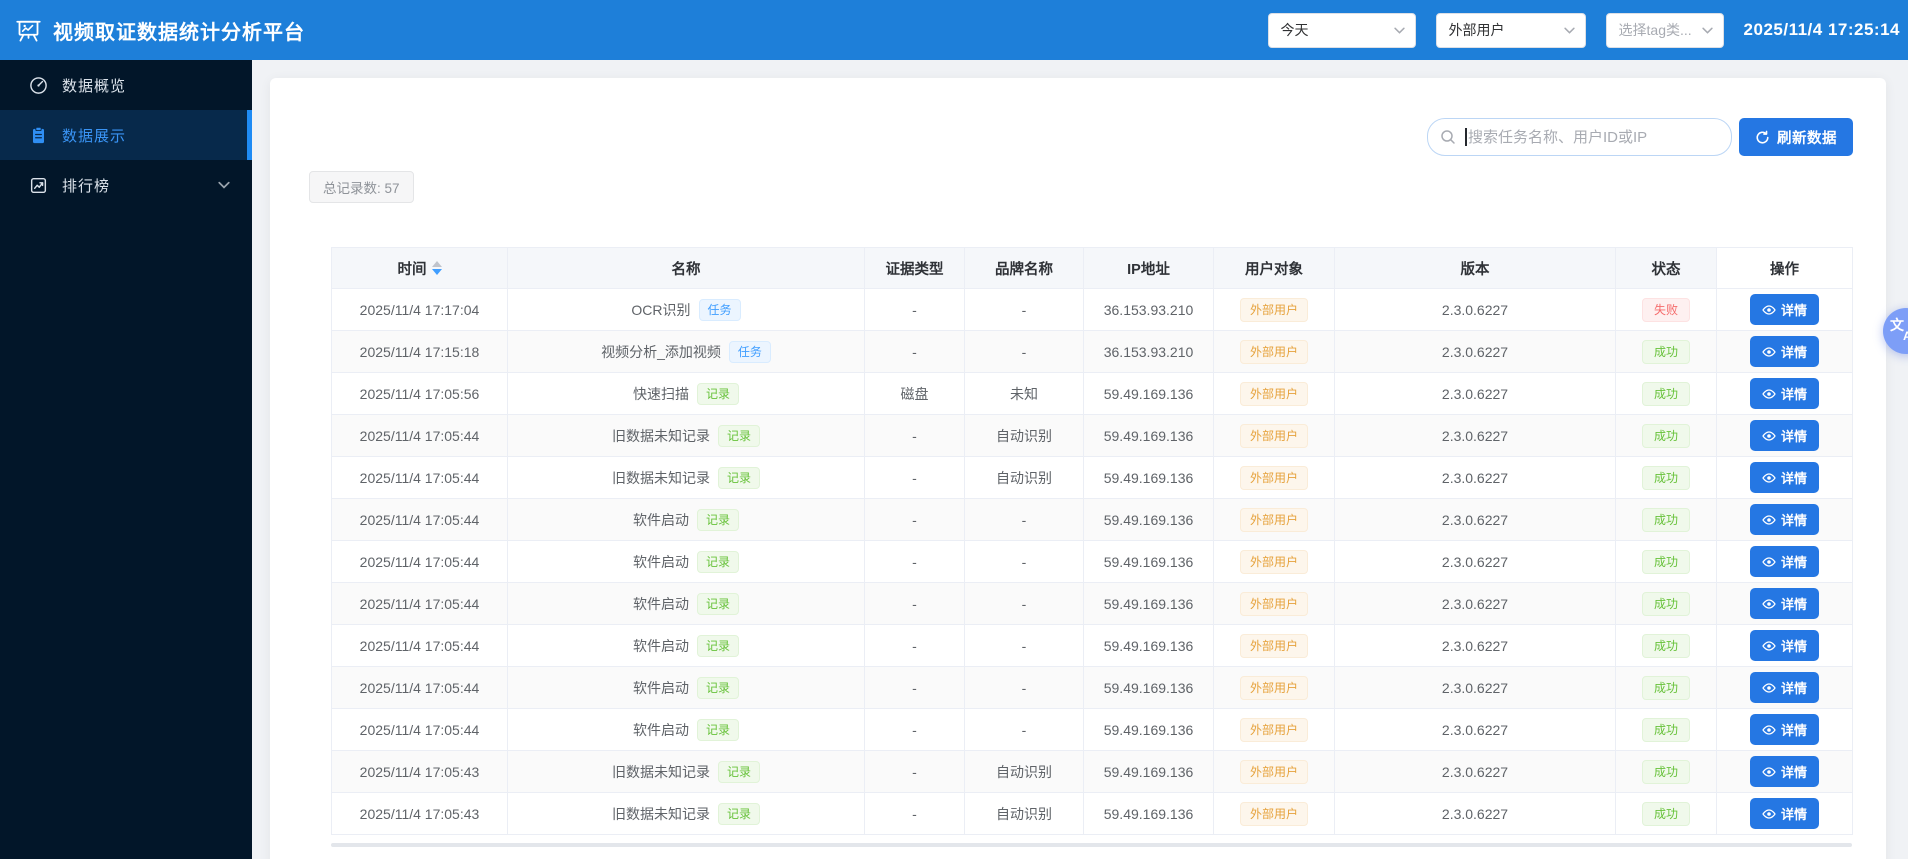  I want to click on gauge-icon, so click(38, 85).